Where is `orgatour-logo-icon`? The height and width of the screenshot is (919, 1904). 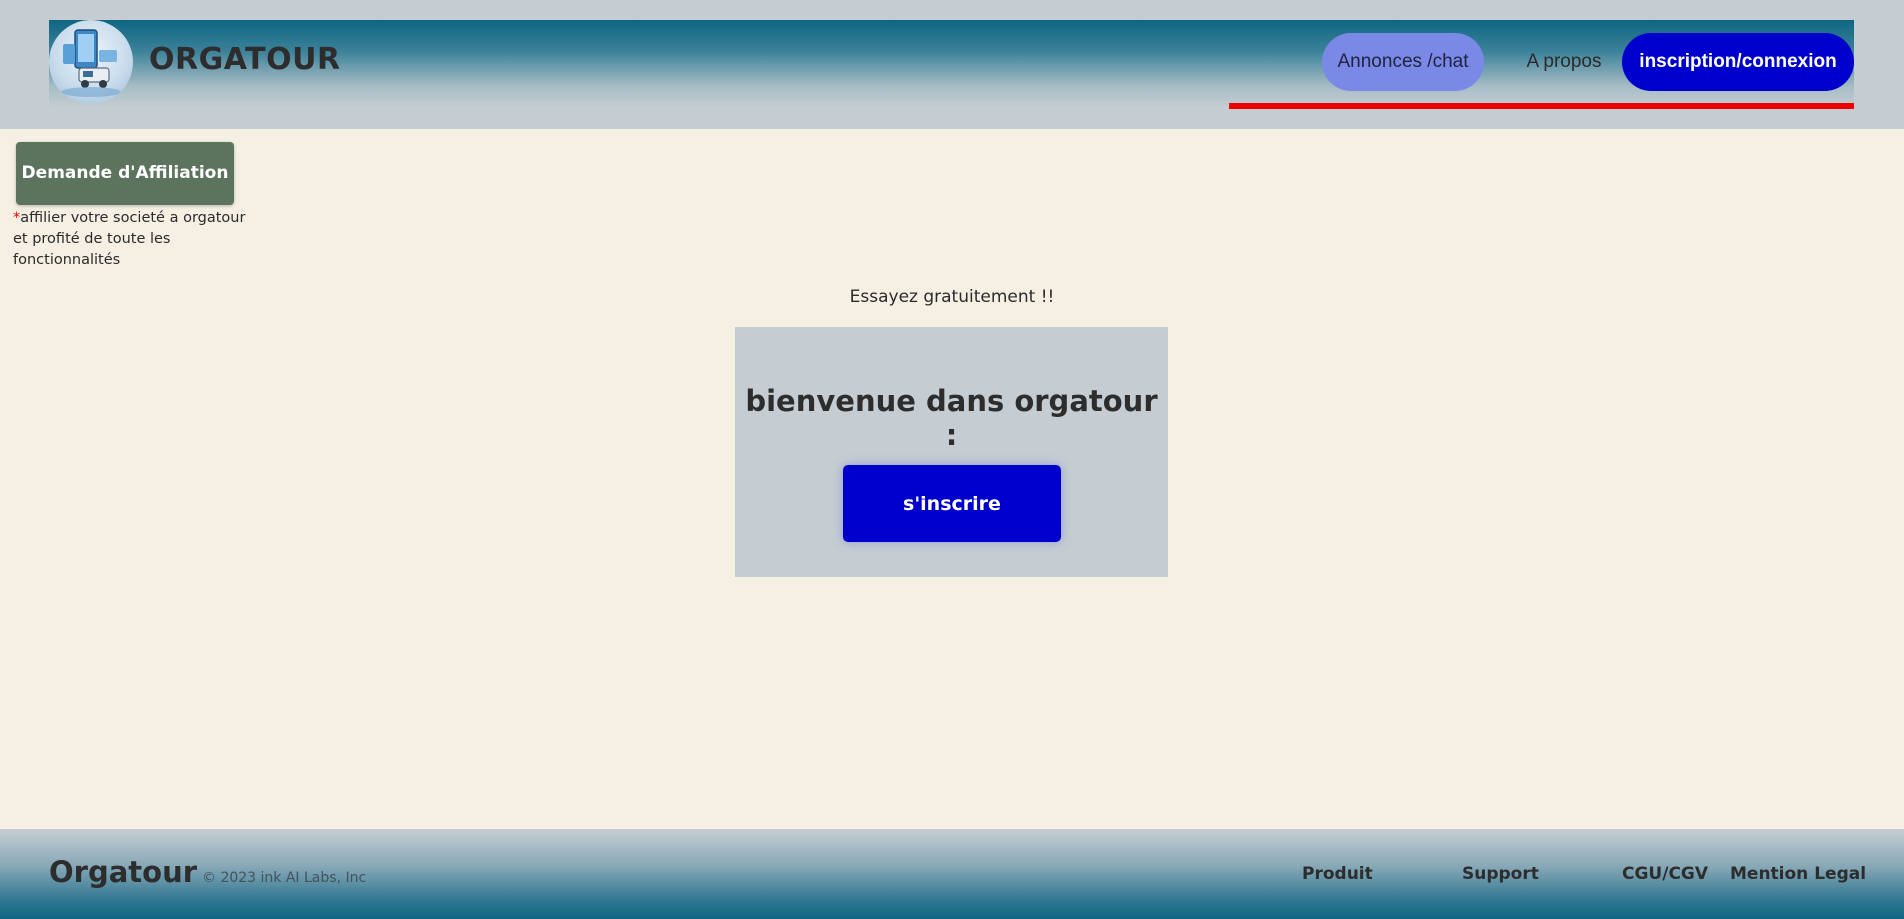 orgatour-logo-icon is located at coordinates (91, 62).